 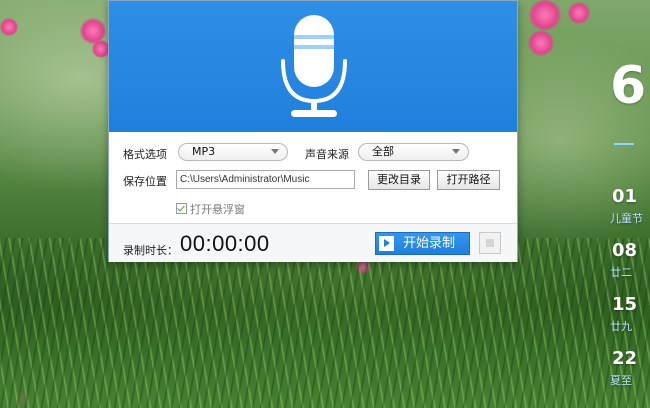 What do you see at coordinates (327, 154) in the screenshot?
I see `source-label: 声音来源` at bounding box center [327, 154].